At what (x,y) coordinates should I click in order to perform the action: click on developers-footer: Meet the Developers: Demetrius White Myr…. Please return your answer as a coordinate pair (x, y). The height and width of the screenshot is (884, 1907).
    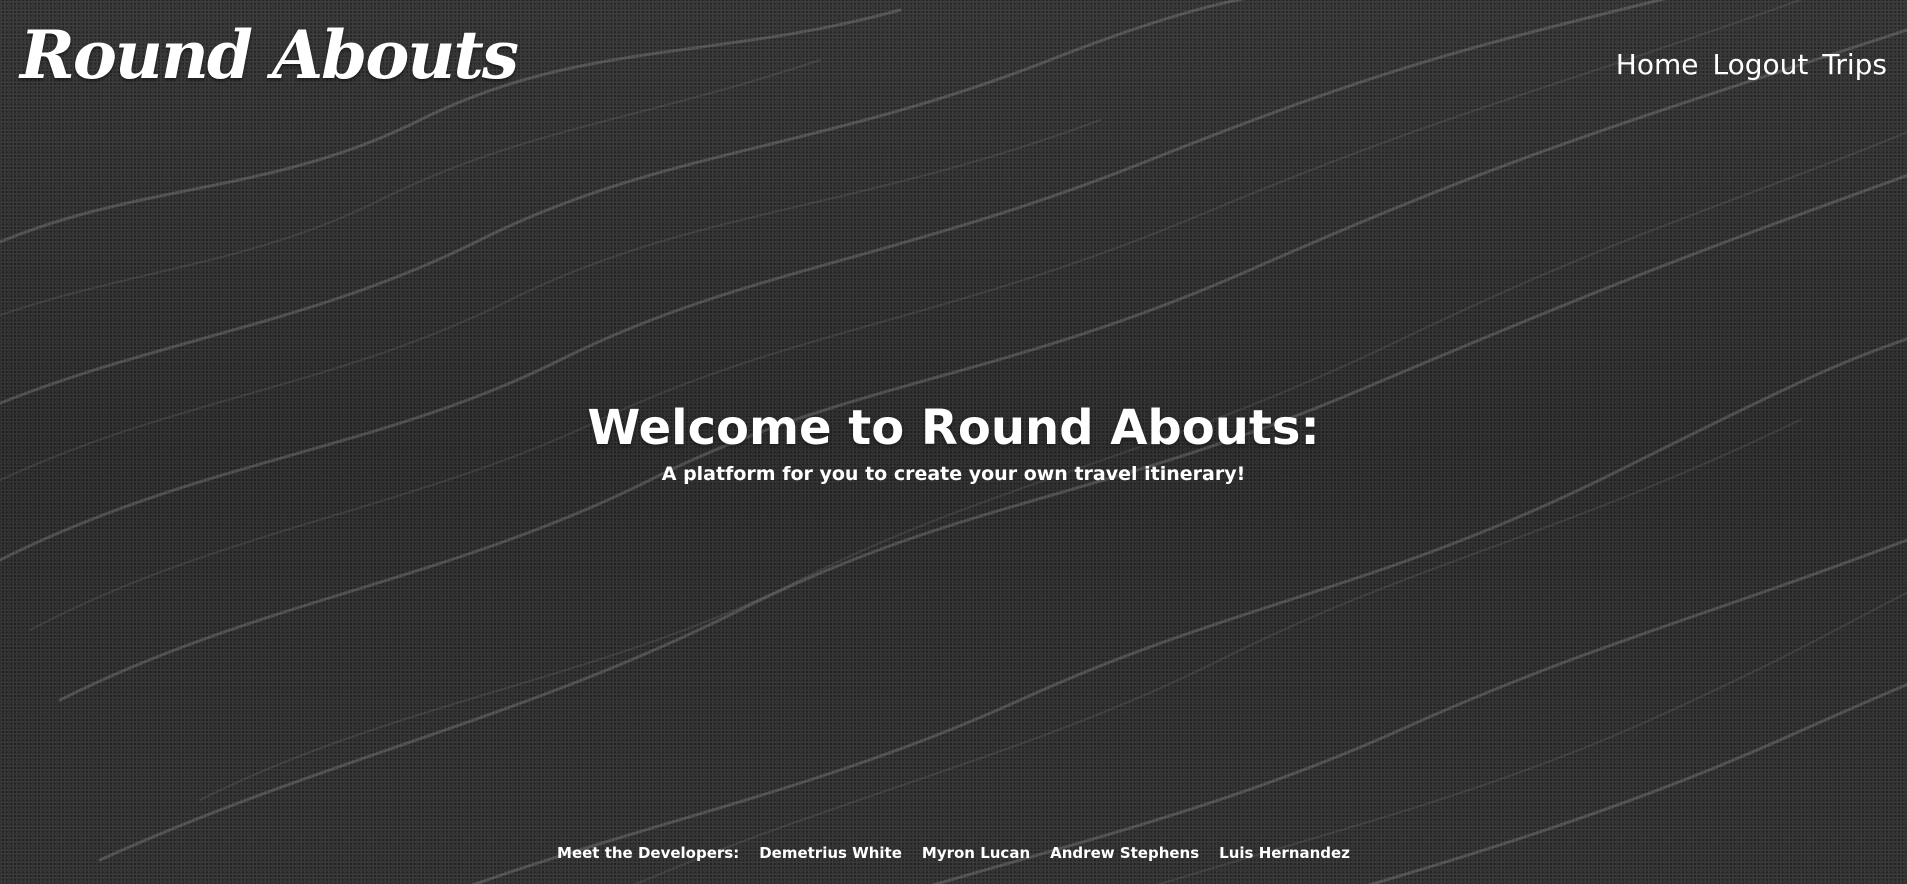
    Looking at the image, I should click on (953, 853).